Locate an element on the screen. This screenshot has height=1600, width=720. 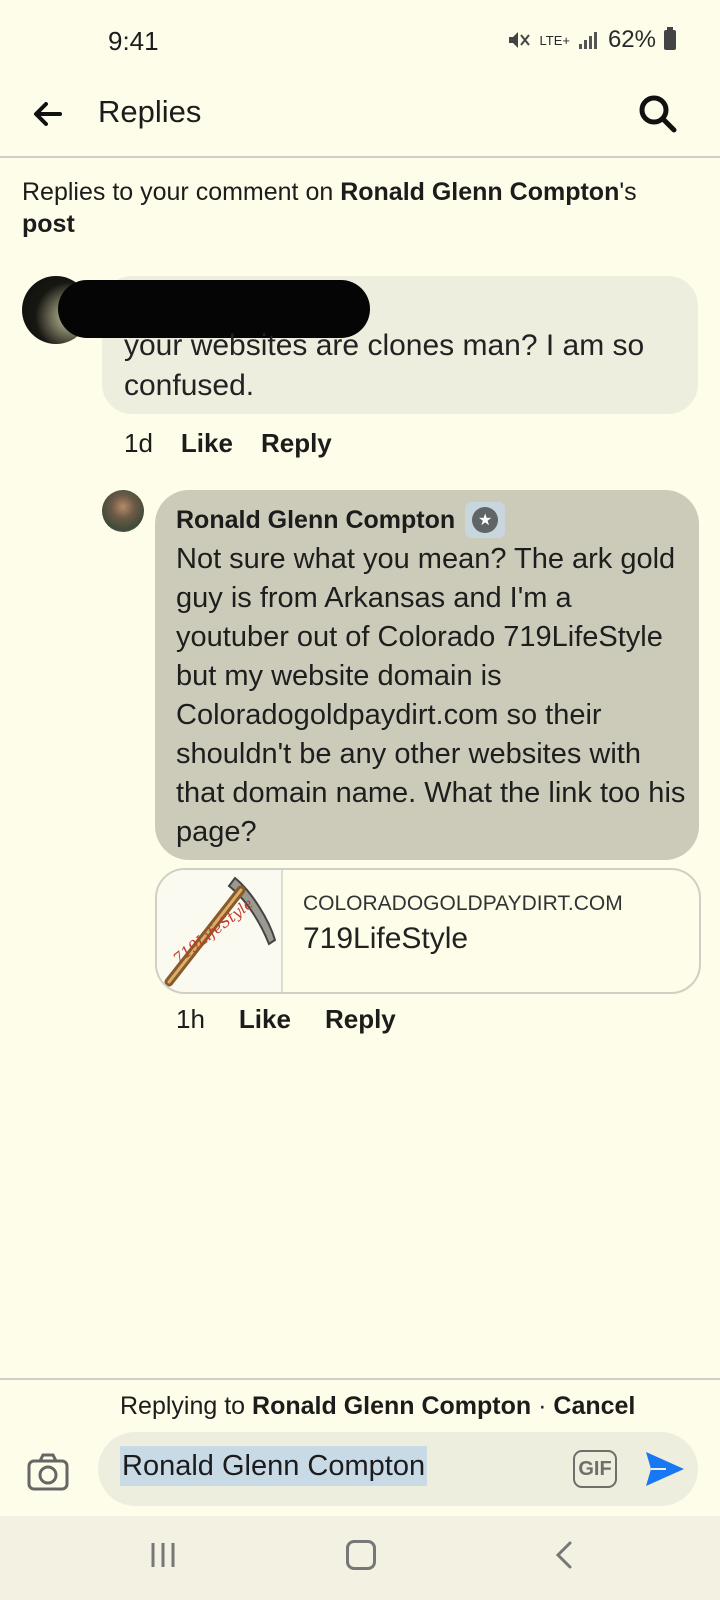
replying-to-name: Ronald Glenn Compton is located at coordinates (392, 1406).